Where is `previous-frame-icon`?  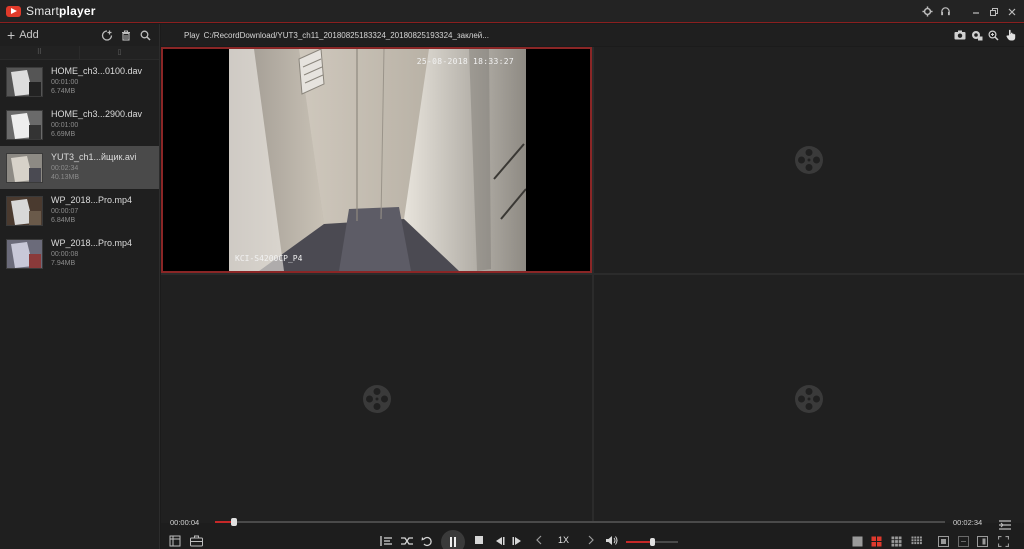 previous-frame-icon is located at coordinates (499, 541).